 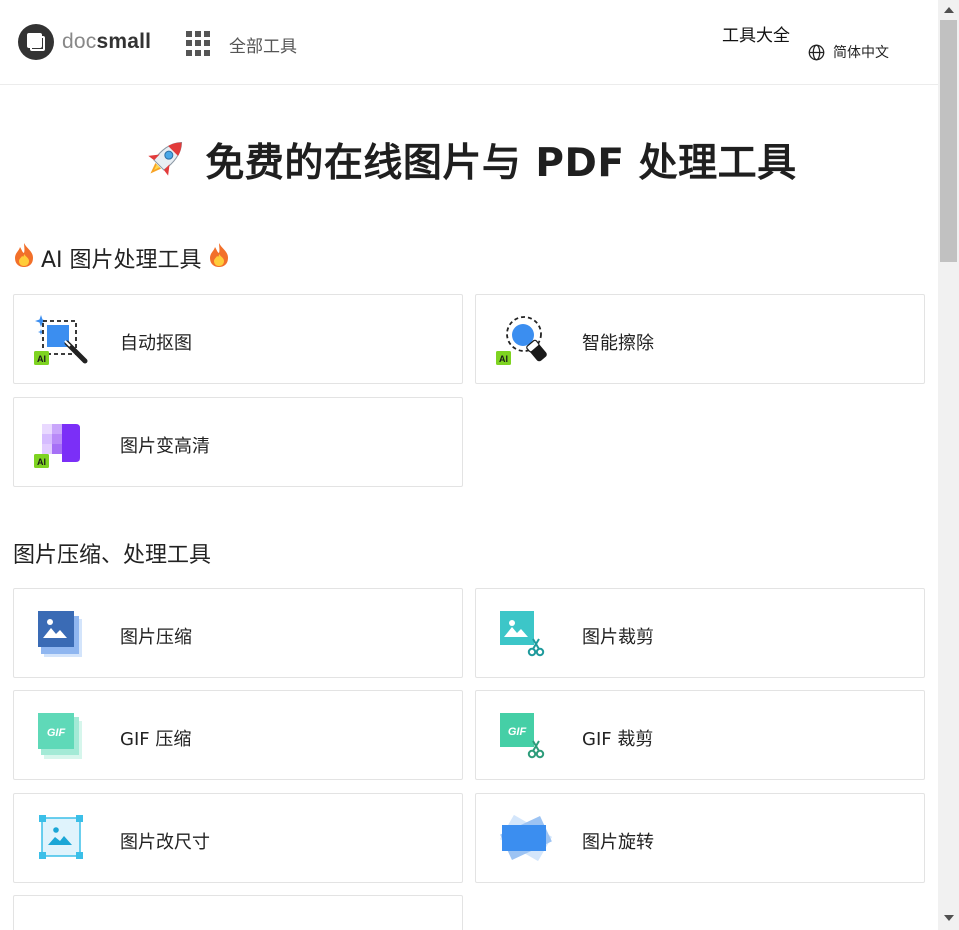 What do you see at coordinates (238, 735) in the screenshot?
I see `tool-card-gif-compress: GIF GIF 压缩` at bounding box center [238, 735].